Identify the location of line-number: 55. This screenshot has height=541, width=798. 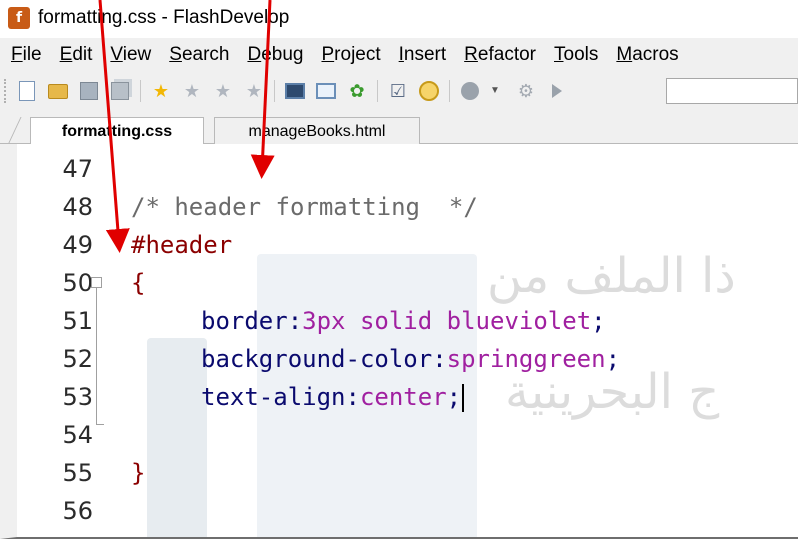
(77, 473).